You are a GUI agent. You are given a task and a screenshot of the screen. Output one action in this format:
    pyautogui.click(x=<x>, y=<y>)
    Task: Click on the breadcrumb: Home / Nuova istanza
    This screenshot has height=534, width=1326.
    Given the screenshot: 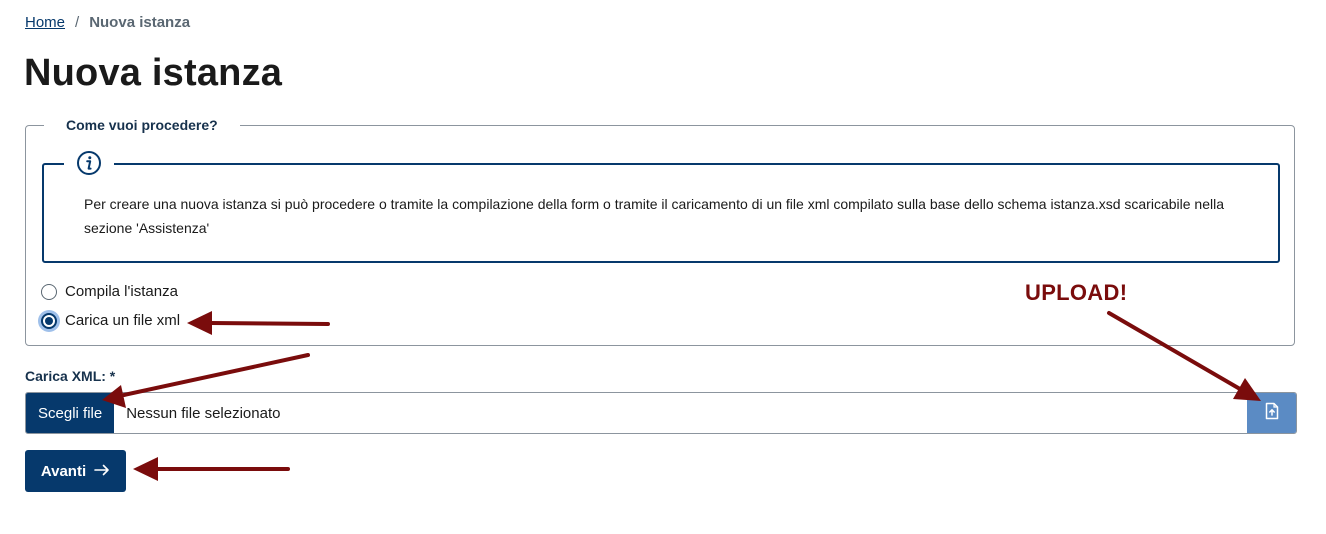 What is the action you would take?
    pyautogui.click(x=107, y=22)
    